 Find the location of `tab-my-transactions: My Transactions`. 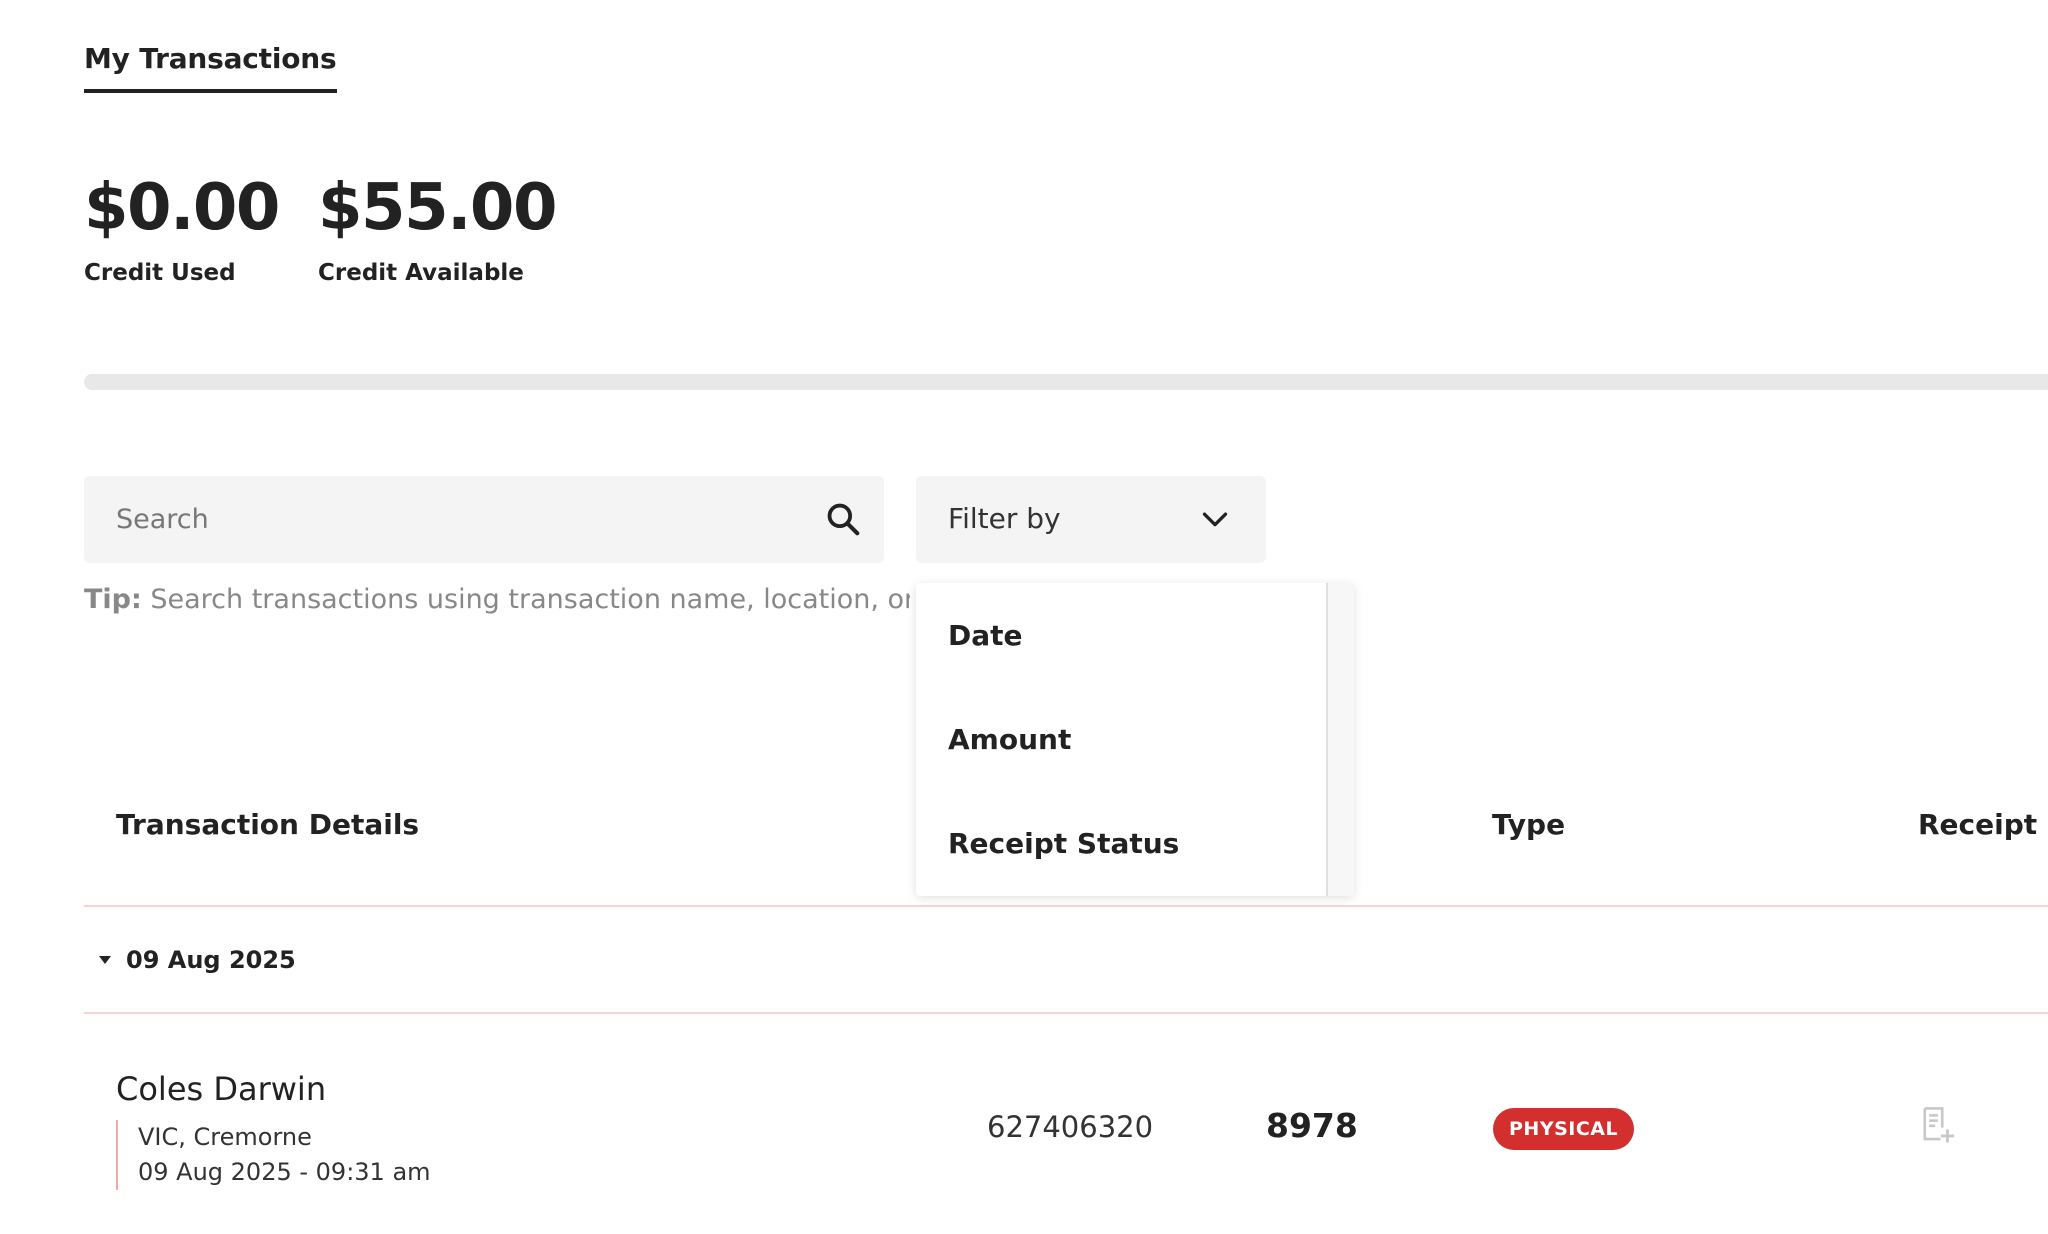

tab-my-transactions: My Transactions is located at coordinates (210, 67).